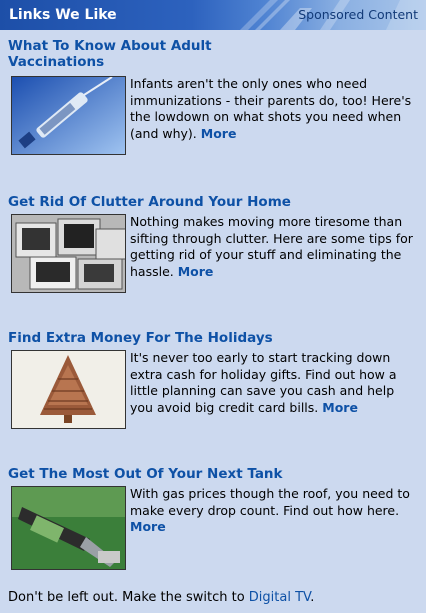 The width and height of the screenshot is (426, 613). Describe the element at coordinates (144, 54) in the screenshot. I see `article-title-link: What To Know About Adult Vaccinations` at that location.